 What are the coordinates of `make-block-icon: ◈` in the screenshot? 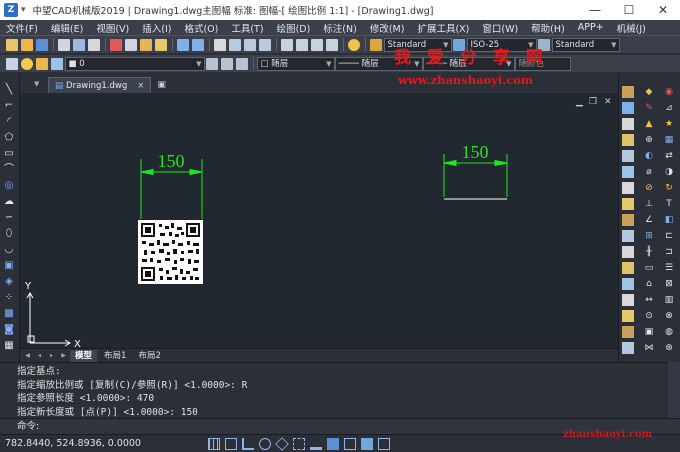 It's located at (9, 282).